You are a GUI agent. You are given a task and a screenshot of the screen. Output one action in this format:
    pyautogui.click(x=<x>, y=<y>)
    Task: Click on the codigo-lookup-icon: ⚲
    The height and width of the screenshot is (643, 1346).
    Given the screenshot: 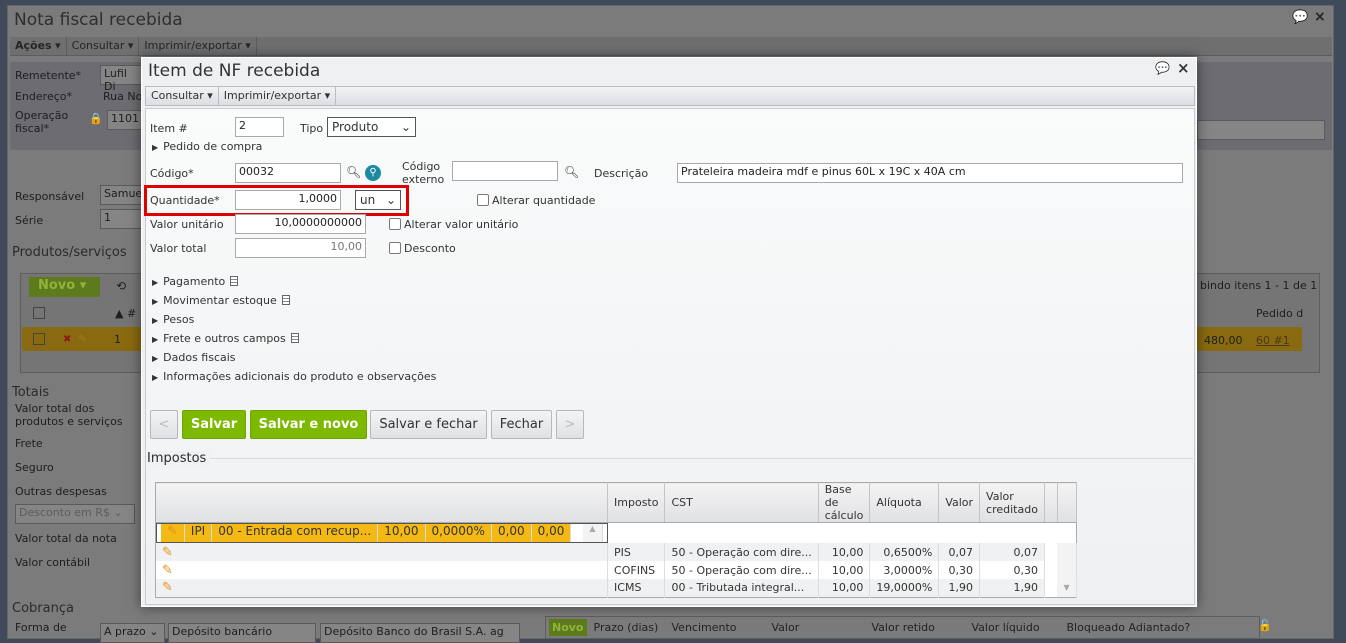 What is the action you would take?
    pyautogui.click(x=373, y=173)
    